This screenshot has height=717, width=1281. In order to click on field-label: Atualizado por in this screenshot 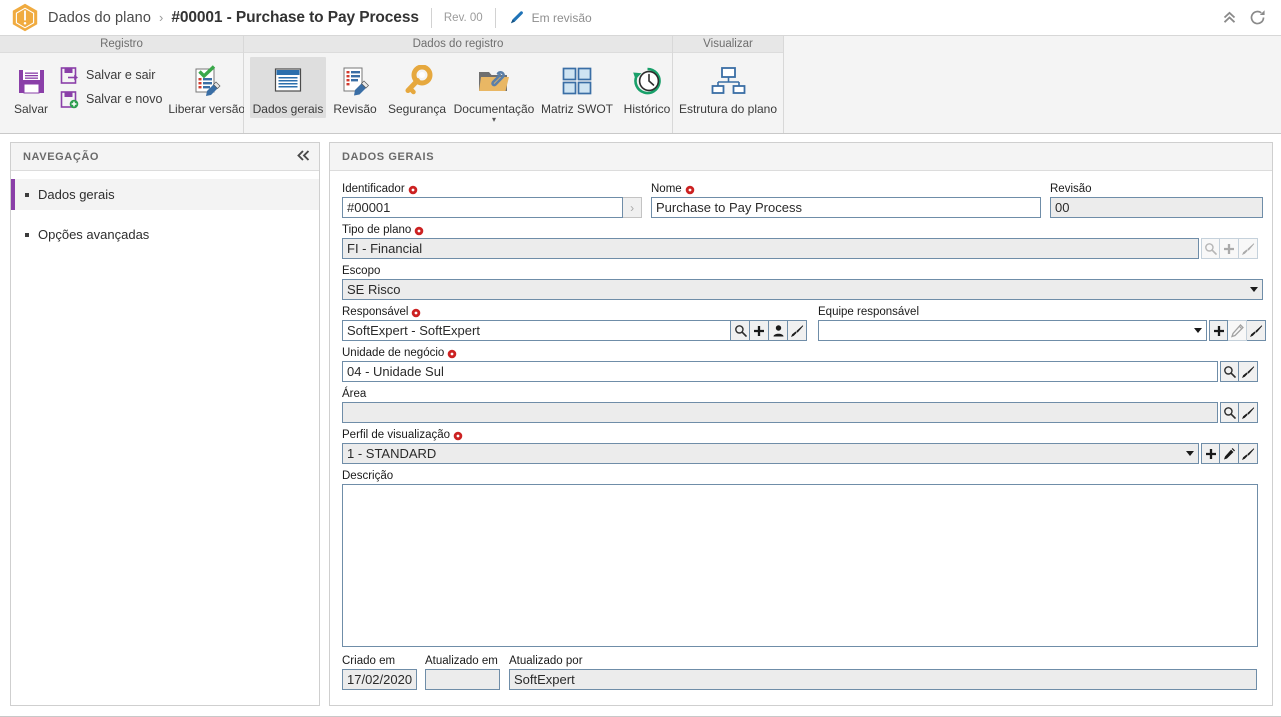, I will do `click(883, 661)`.